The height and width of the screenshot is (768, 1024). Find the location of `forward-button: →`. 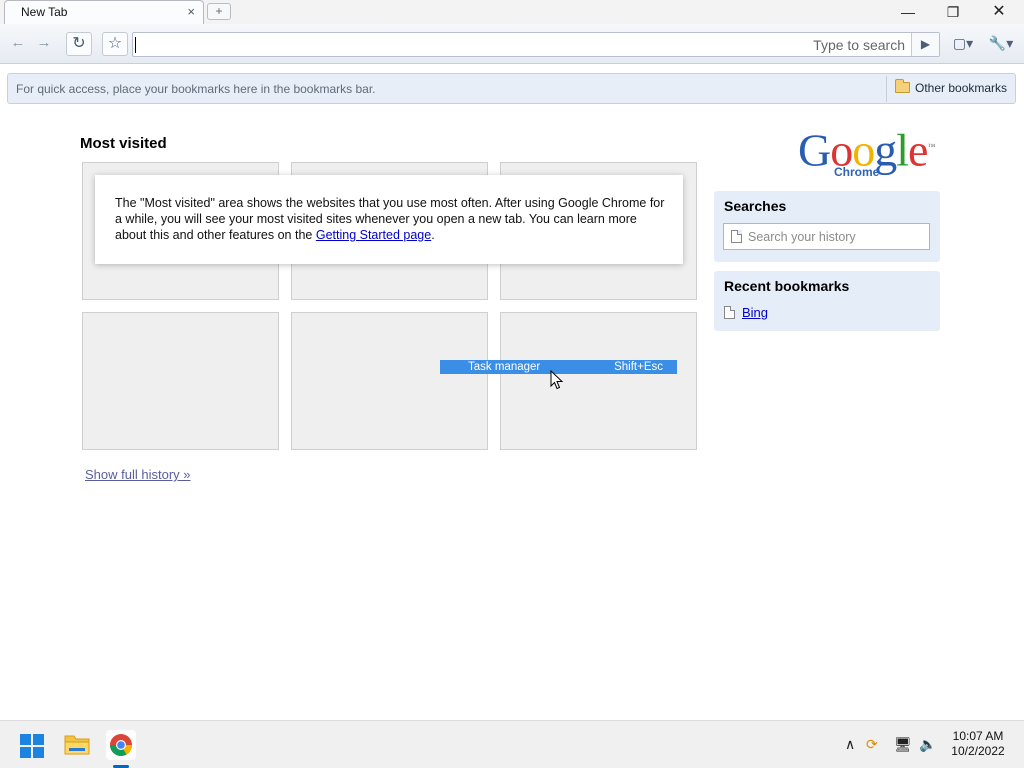

forward-button: → is located at coordinates (44, 44).